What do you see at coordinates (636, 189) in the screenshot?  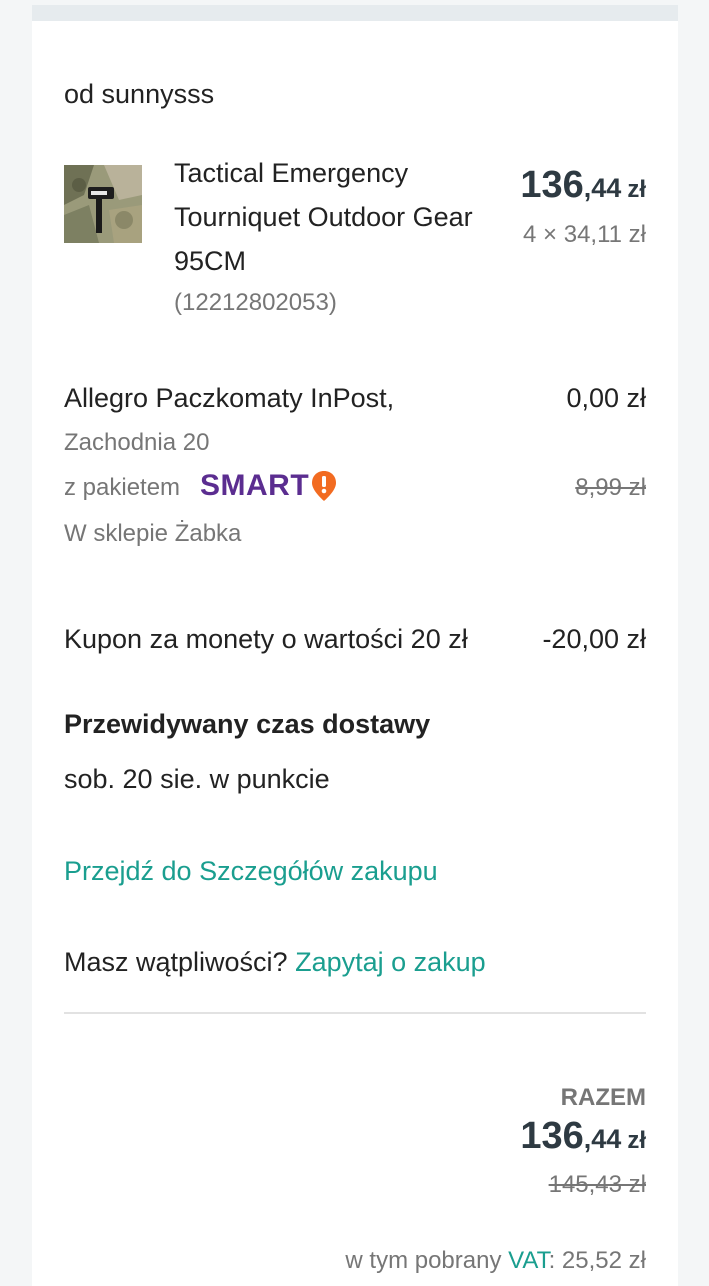 I see `product-price-currency: zł` at bounding box center [636, 189].